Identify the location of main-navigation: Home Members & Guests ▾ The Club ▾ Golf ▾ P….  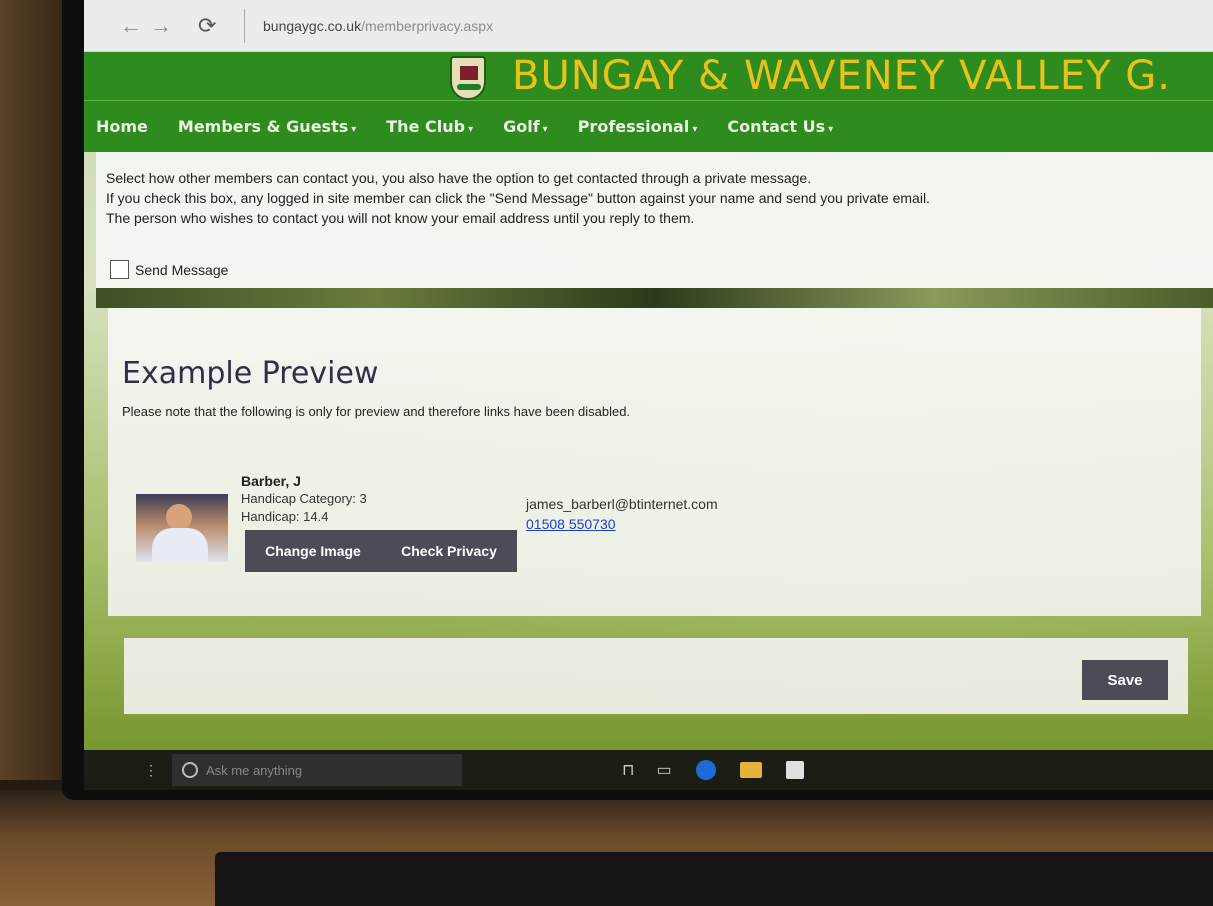
(648, 126).